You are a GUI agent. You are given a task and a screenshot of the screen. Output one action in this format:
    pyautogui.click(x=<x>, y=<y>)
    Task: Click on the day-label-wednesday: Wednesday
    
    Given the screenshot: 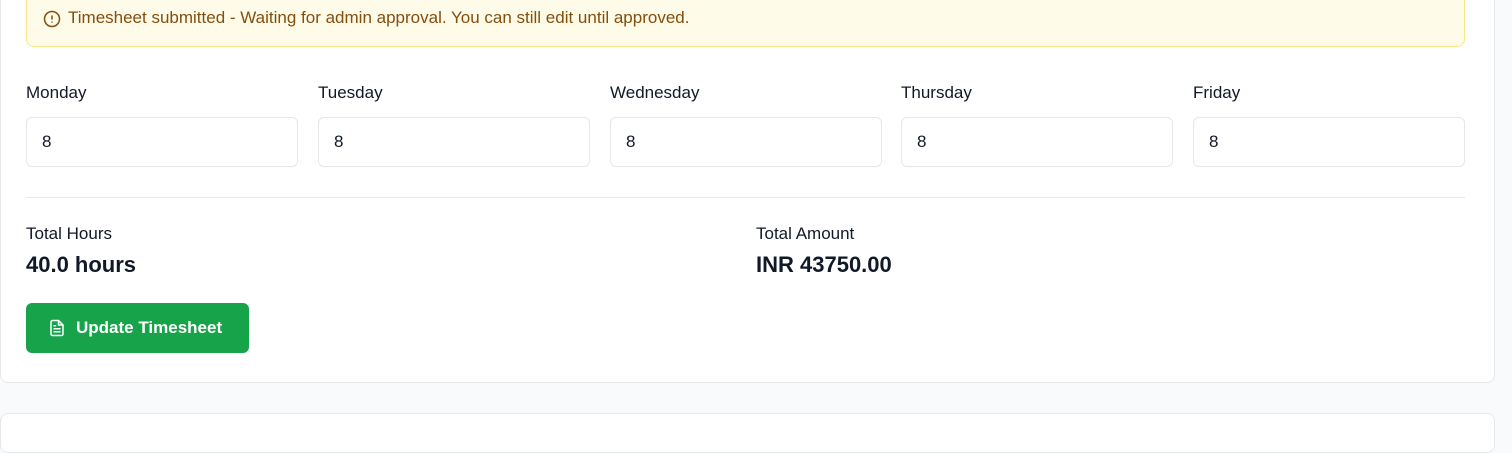 What is the action you would take?
    pyautogui.click(x=655, y=92)
    